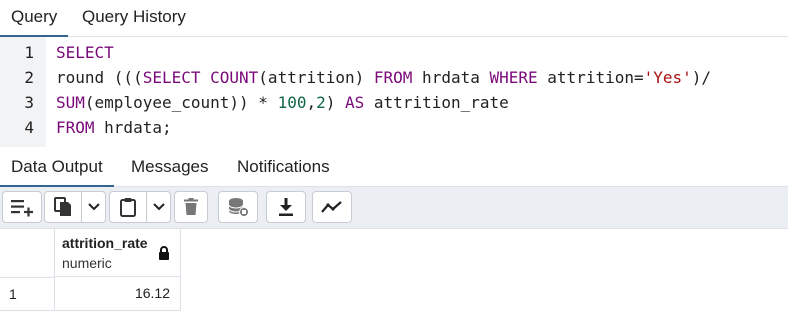 This screenshot has height=316, width=788. Describe the element at coordinates (57, 168) in the screenshot. I see `tab-data-output: Data Output` at that location.